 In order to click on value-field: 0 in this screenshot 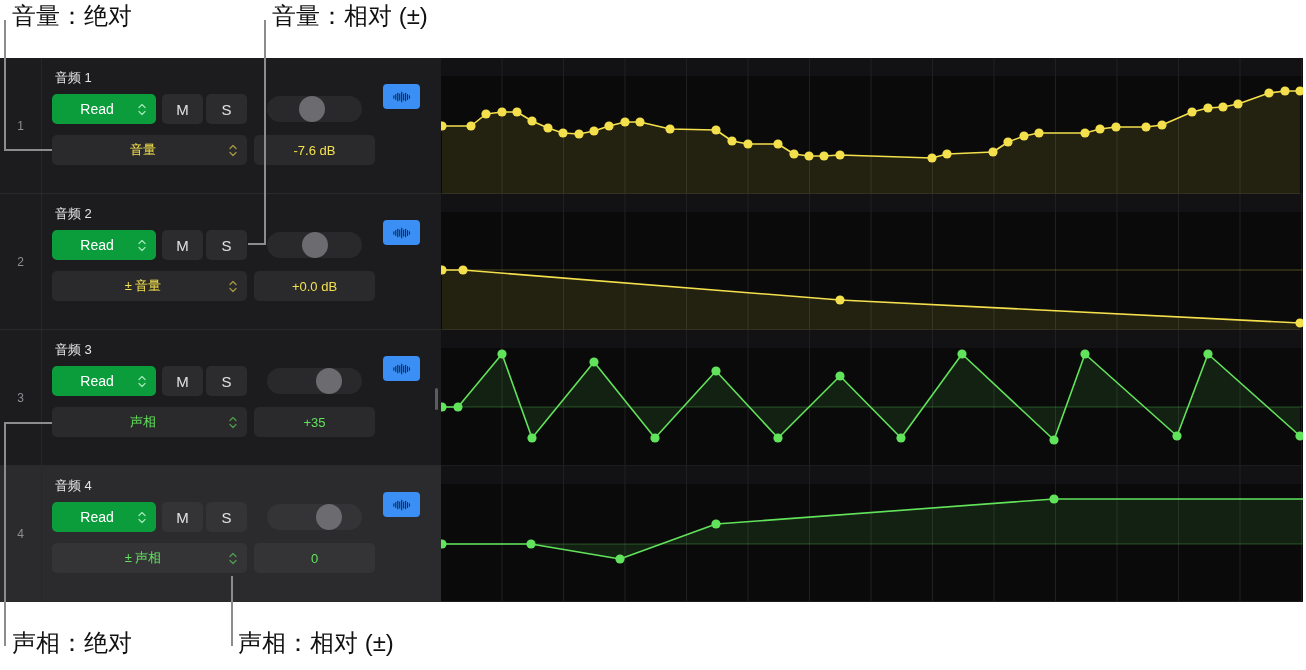, I will do `click(314, 558)`.